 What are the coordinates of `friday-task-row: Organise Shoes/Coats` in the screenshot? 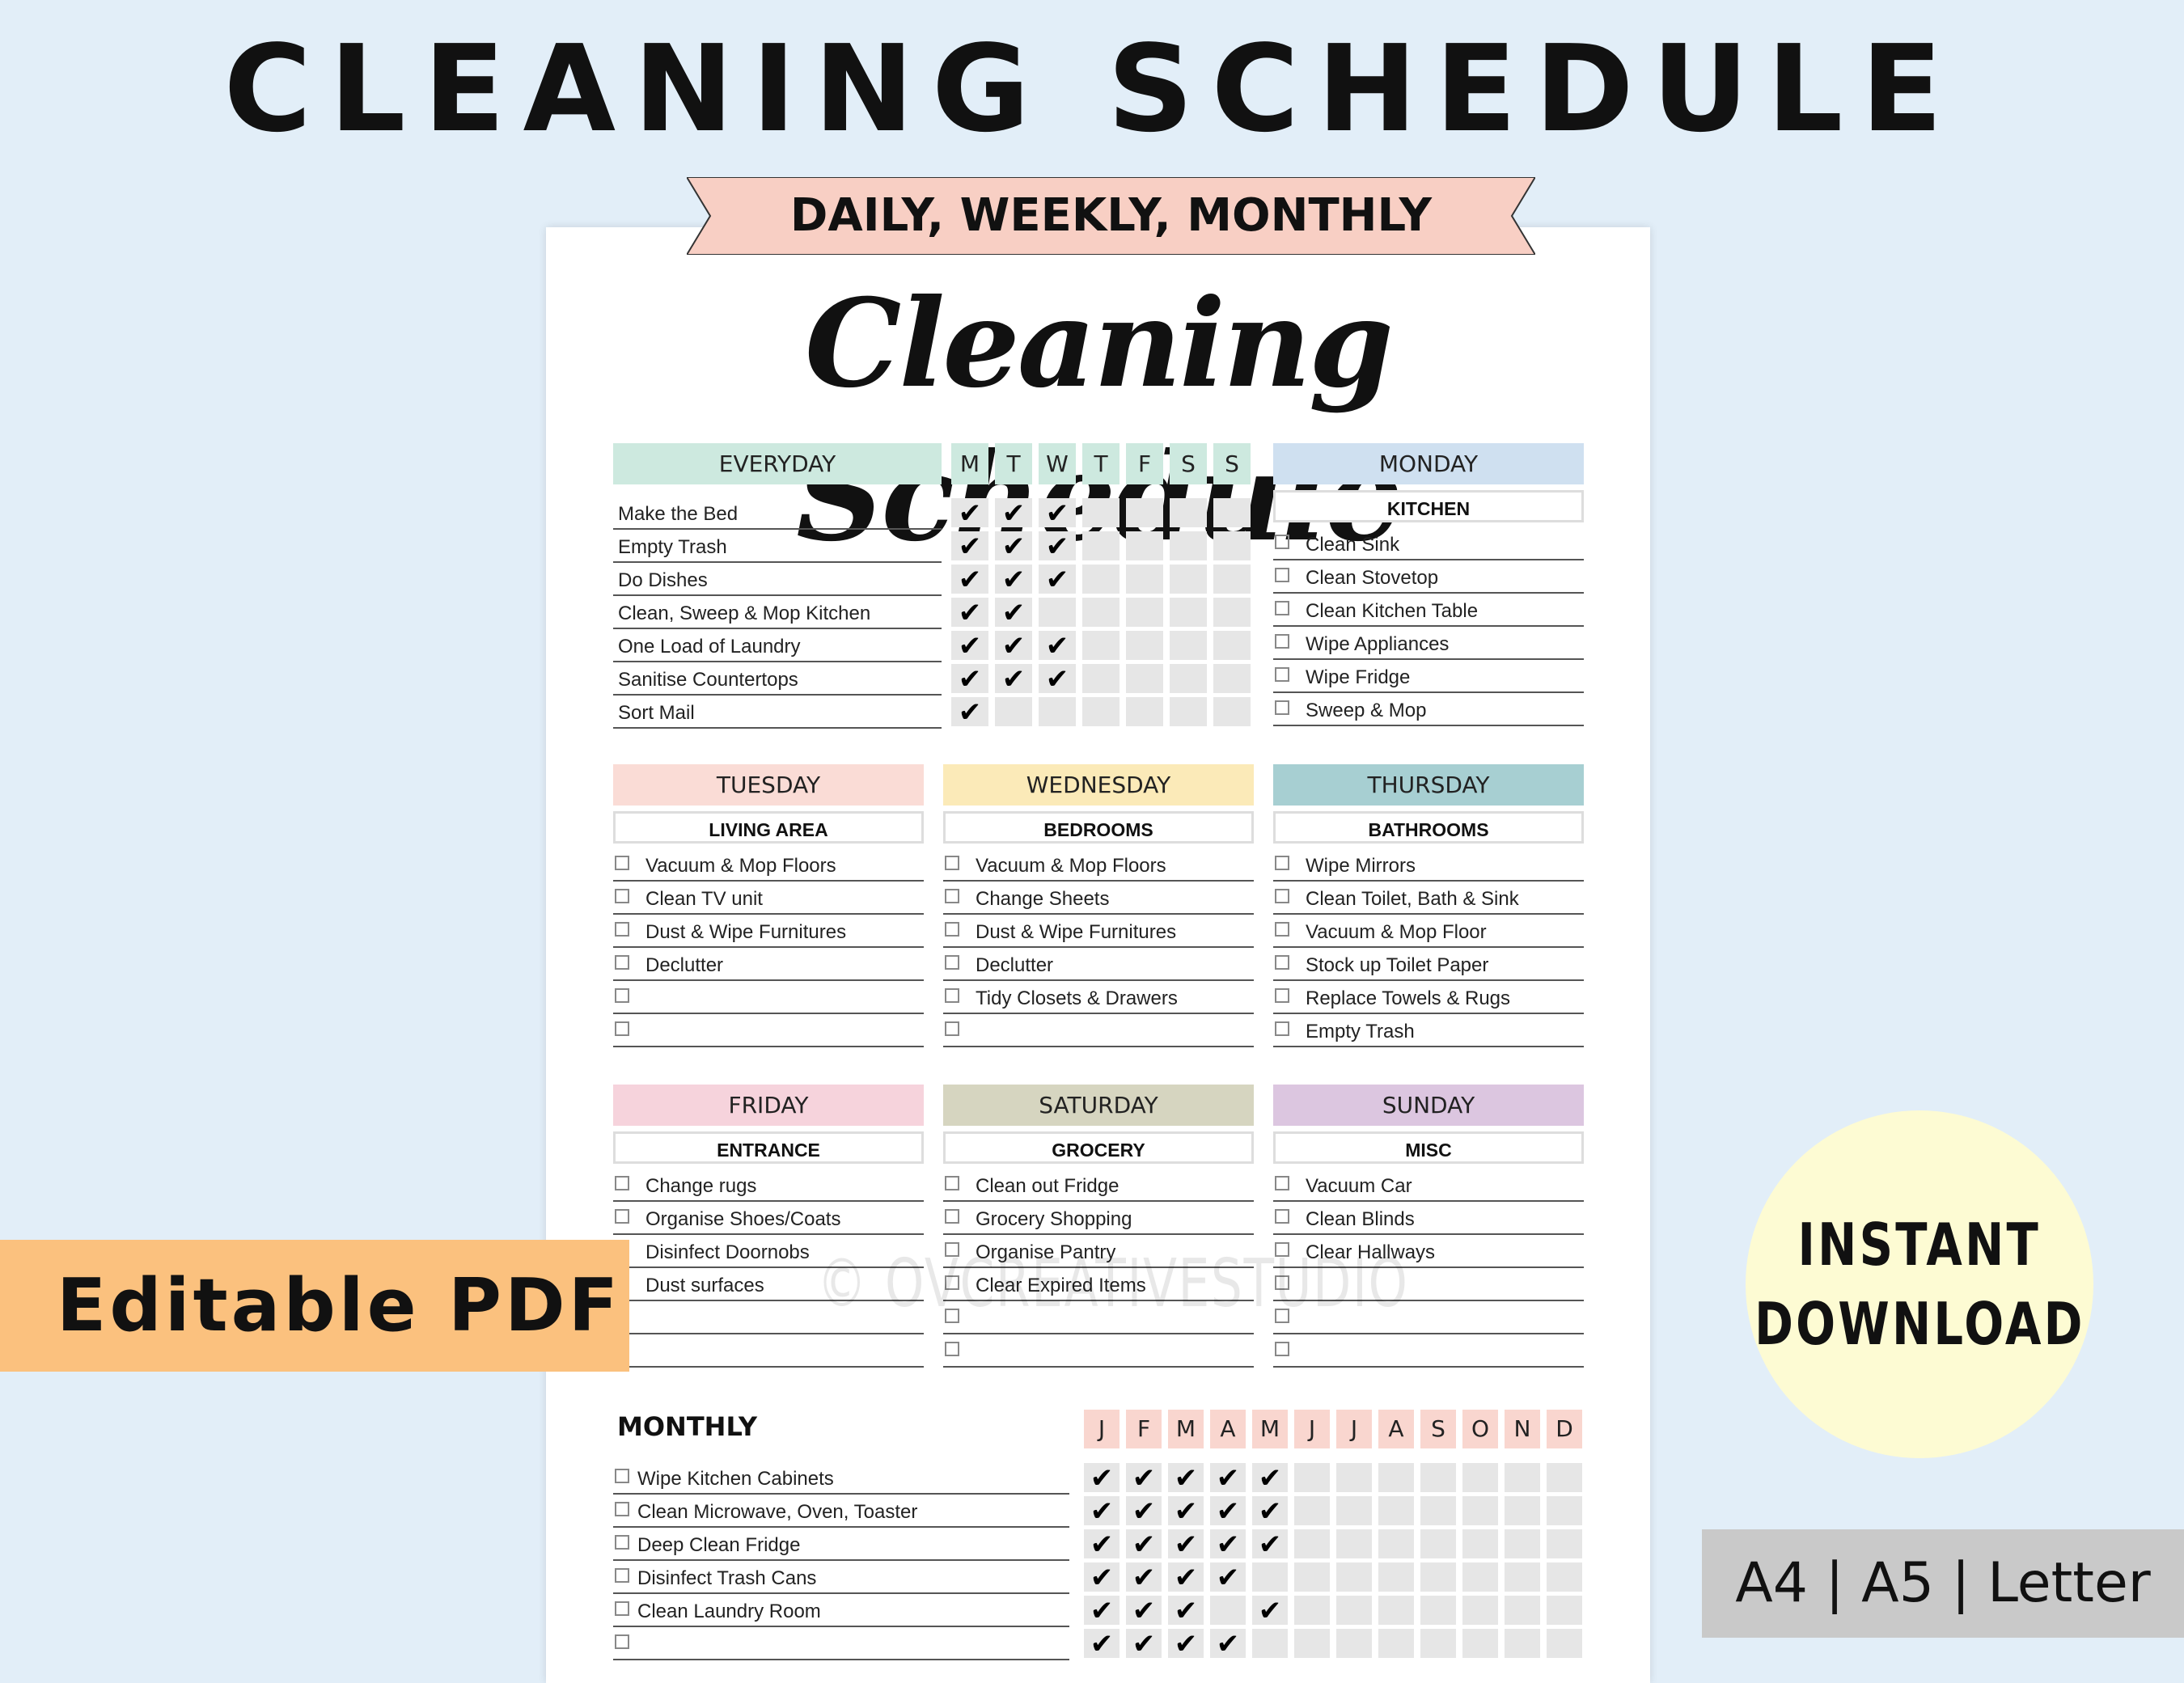 It's located at (768, 1218).